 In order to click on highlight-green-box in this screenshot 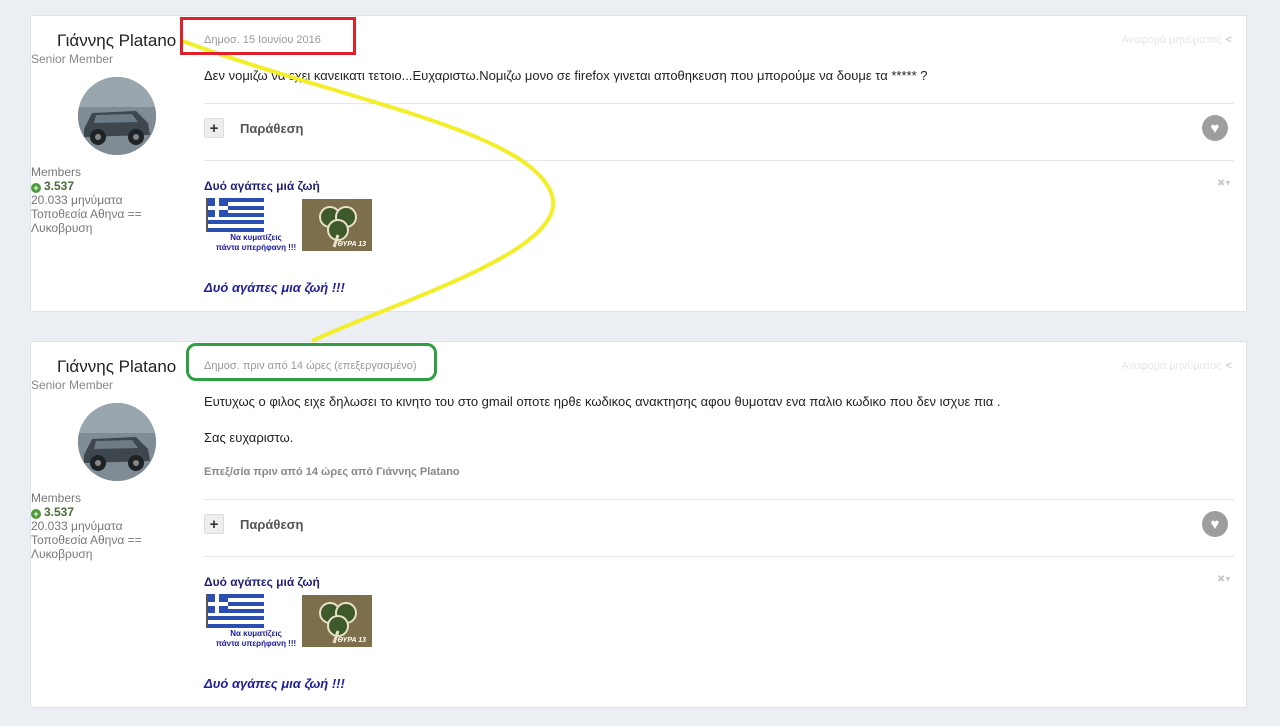, I will do `click(311, 362)`.